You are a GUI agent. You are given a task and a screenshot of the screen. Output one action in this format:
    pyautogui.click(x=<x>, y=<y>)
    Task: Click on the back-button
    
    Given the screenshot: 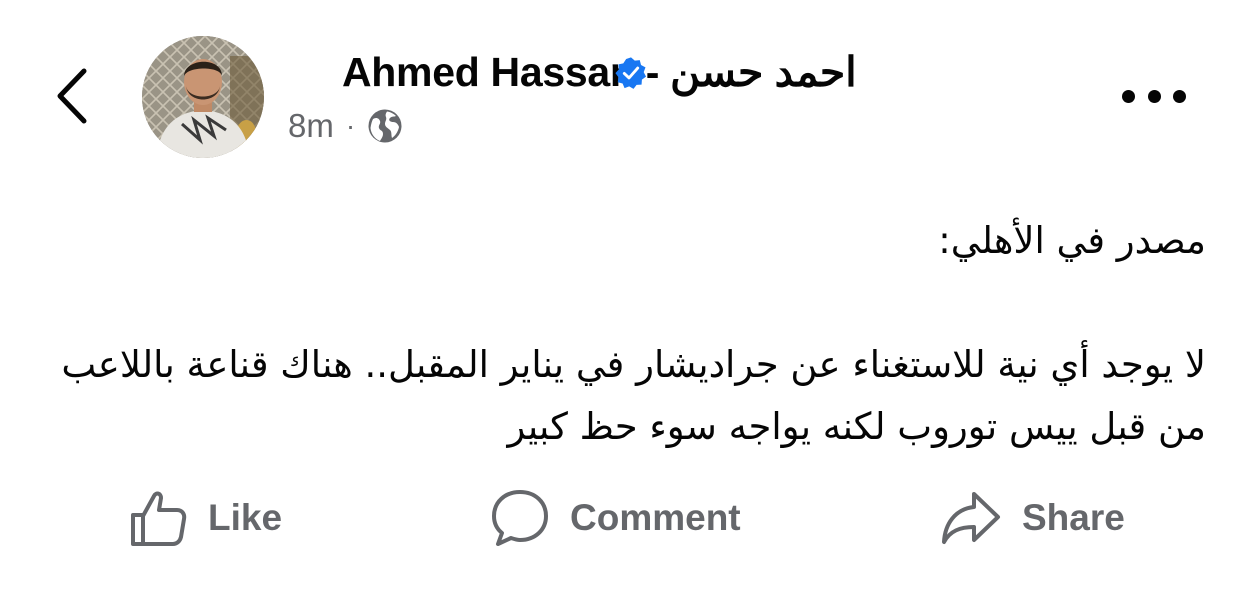 What is the action you would take?
    pyautogui.click(x=72, y=96)
    